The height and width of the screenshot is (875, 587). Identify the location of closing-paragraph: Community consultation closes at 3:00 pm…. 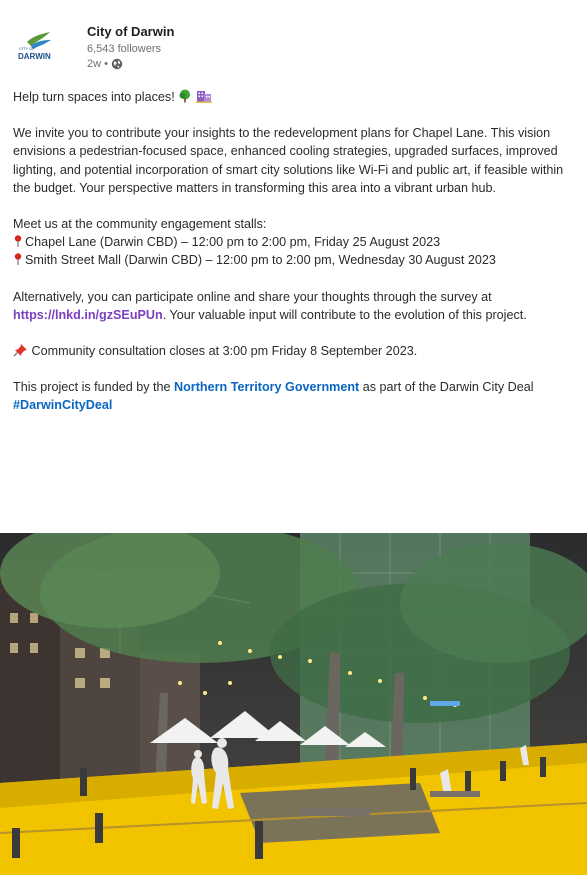
(296, 351).